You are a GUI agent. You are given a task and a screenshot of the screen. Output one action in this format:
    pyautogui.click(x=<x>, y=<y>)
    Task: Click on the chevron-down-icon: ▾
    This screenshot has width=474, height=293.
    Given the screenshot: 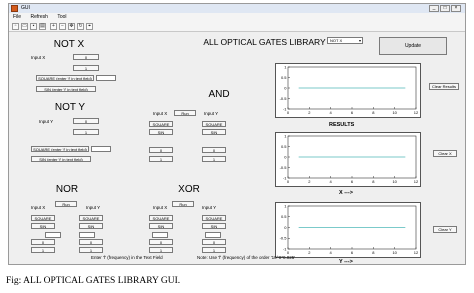 What is the action you would take?
    pyautogui.click(x=359, y=40)
    